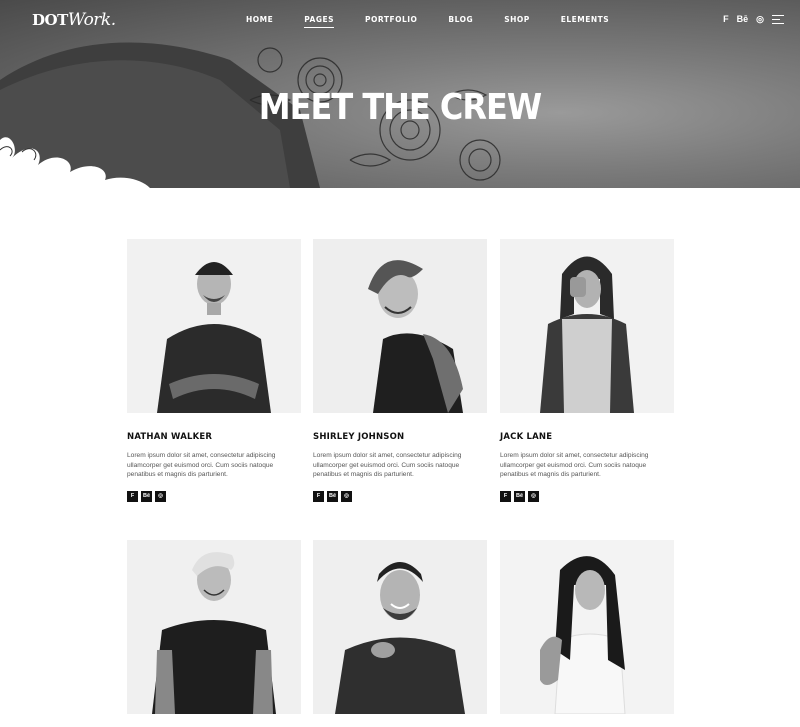  I want to click on team-member-name: JACK LANE, so click(526, 437).